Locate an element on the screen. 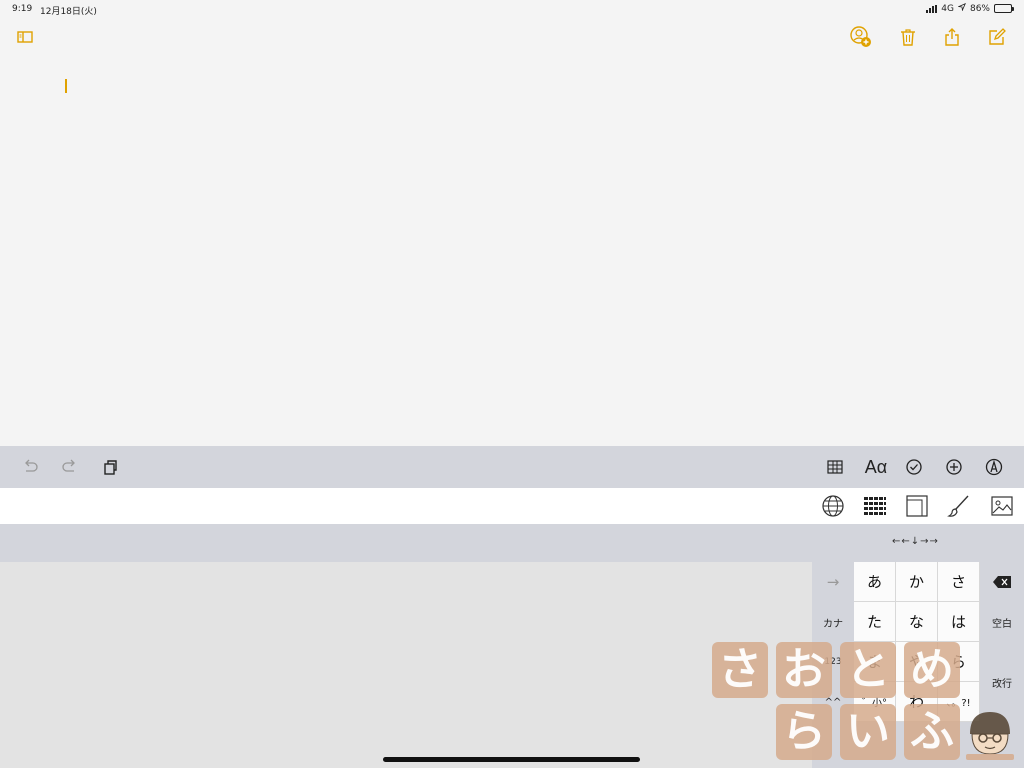 This screenshot has height=768, width=1024. add-icon is located at coordinates (954, 467).